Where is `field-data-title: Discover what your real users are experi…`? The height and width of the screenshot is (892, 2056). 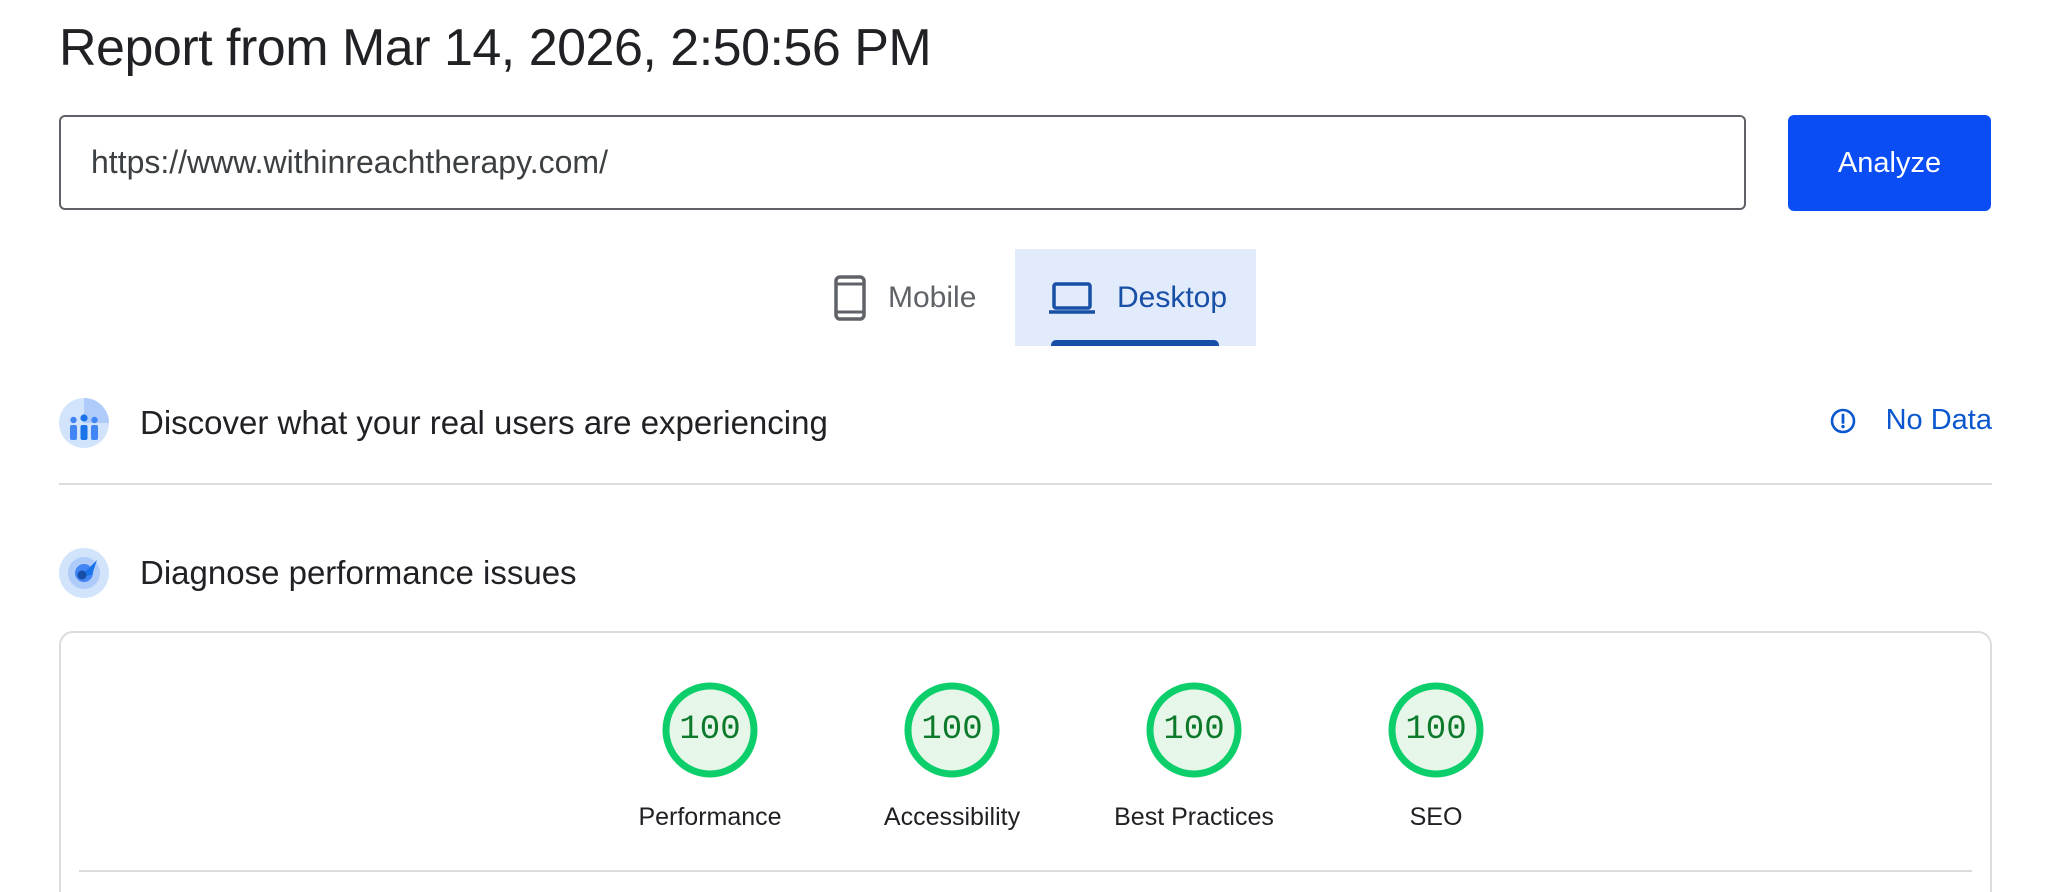
field-data-title: Discover what your real users are experi… is located at coordinates (484, 422).